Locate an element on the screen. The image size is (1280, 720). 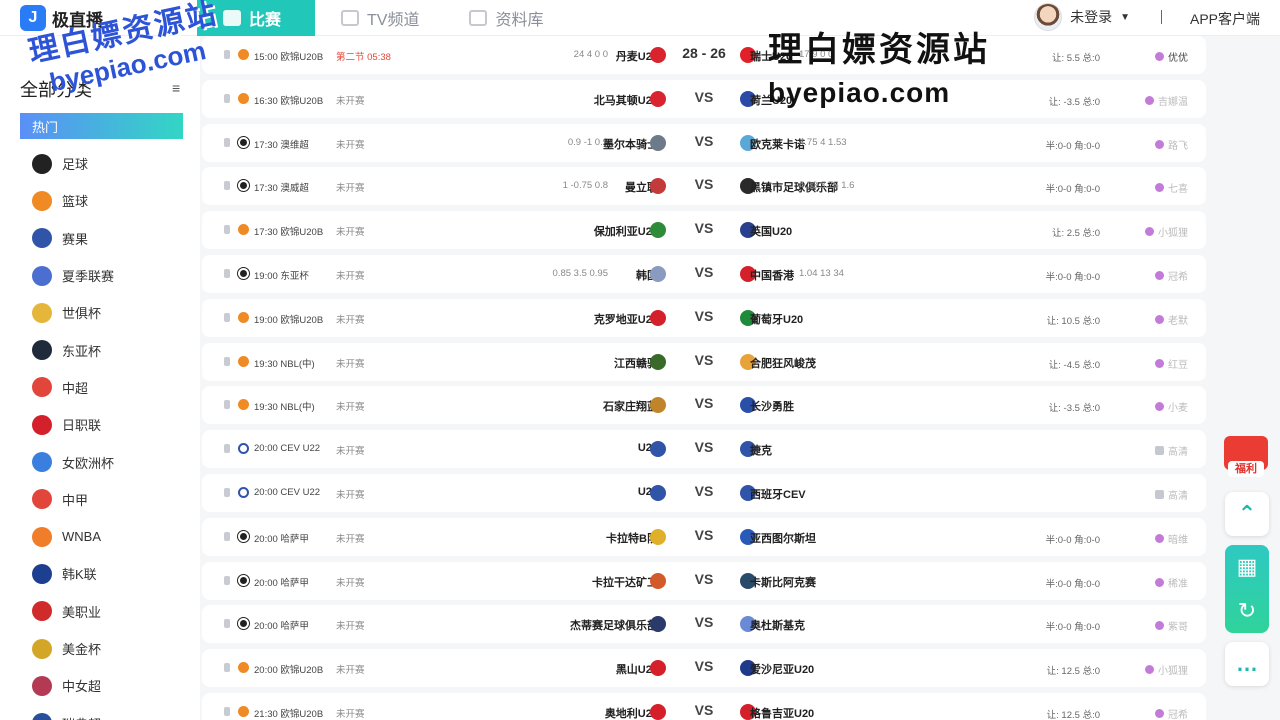
match-row: 20:00 CEV U22 未开赛 U22 VS 西班牙CEV 高清 is located at coordinates (704, 492).